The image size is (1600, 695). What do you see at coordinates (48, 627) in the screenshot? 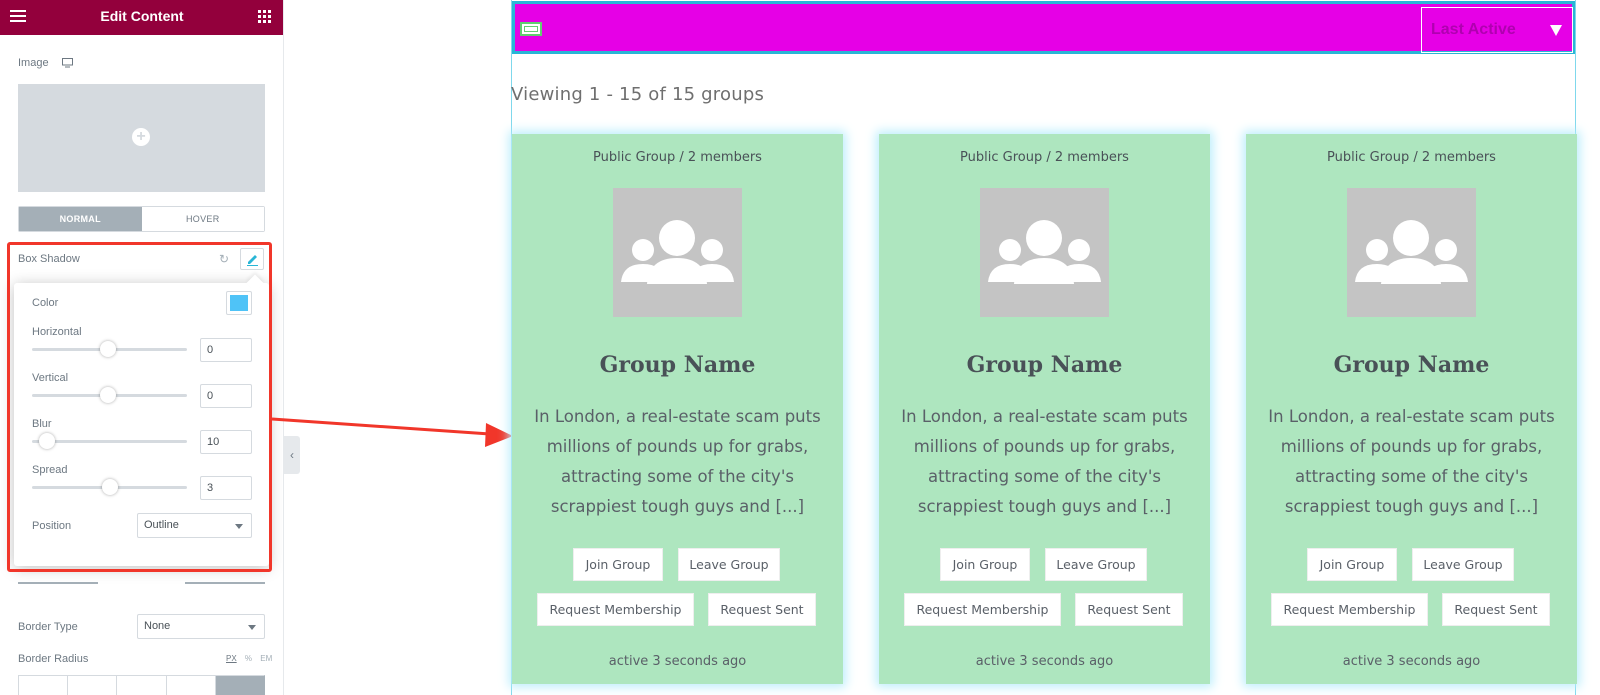
I see `border-type-label: Border Type` at bounding box center [48, 627].